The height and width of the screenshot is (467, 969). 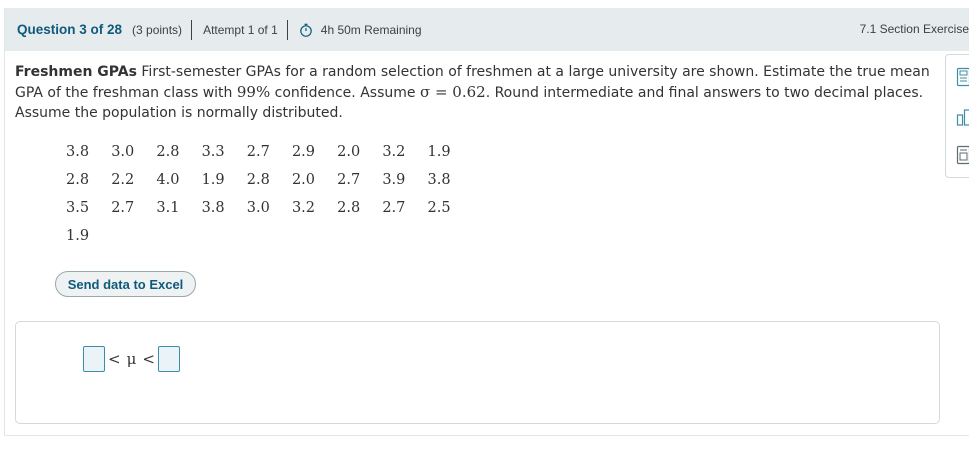 I want to click on problem-title: Freshmen GPAs, so click(x=76, y=72).